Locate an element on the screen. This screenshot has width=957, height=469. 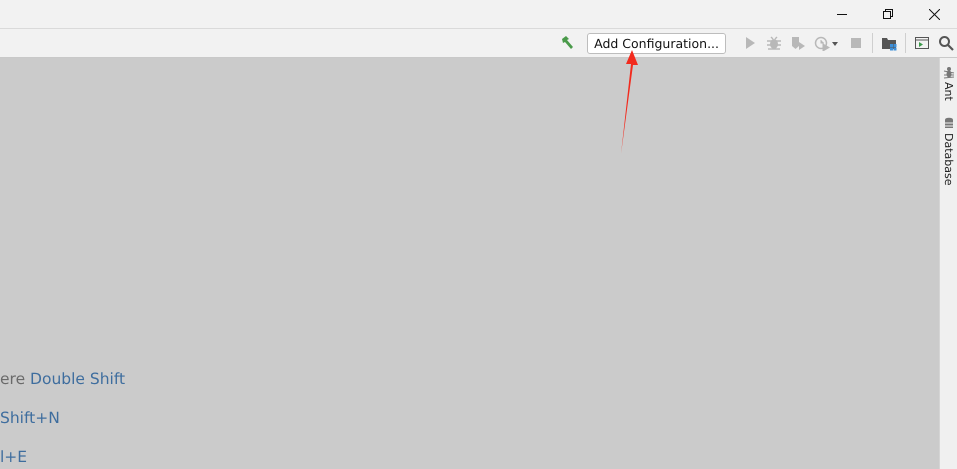
search-icon is located at coordinates (946, 43).